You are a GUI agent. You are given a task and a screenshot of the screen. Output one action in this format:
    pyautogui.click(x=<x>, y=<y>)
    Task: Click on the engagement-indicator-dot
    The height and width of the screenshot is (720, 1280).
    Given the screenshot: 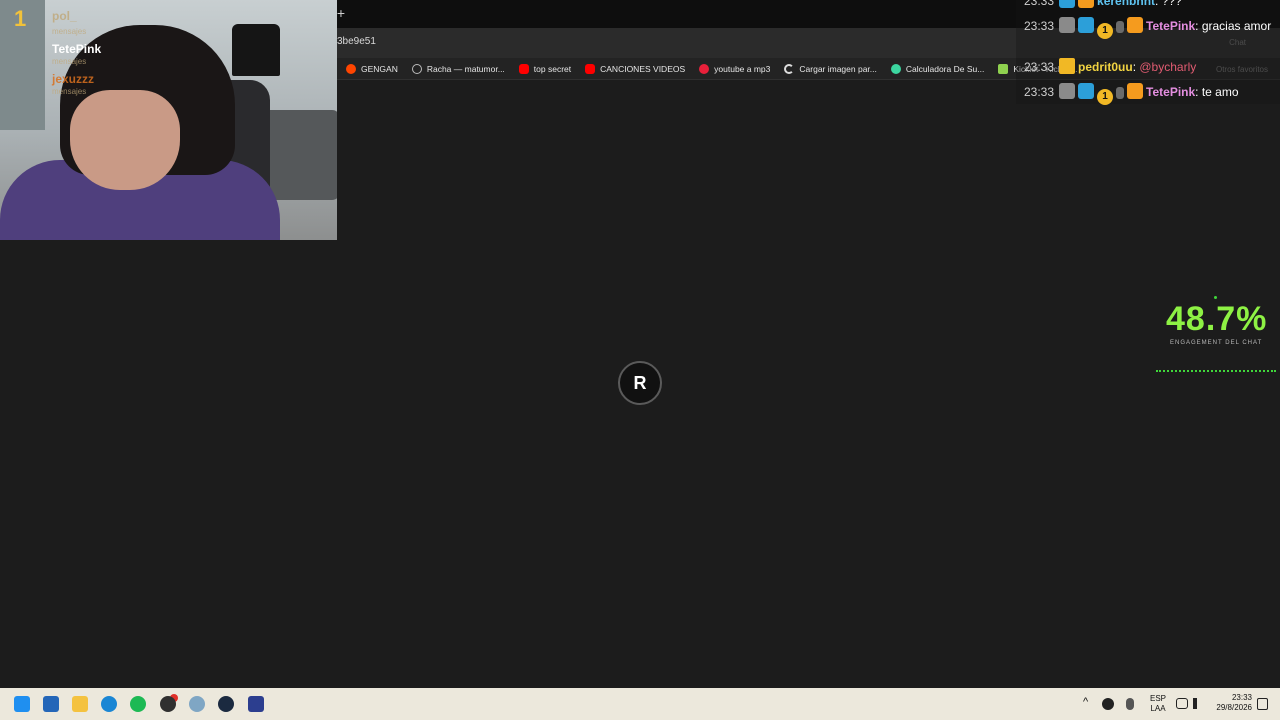 What is the action you would take?
    pyautogui.click(x=1215, y=297)
    